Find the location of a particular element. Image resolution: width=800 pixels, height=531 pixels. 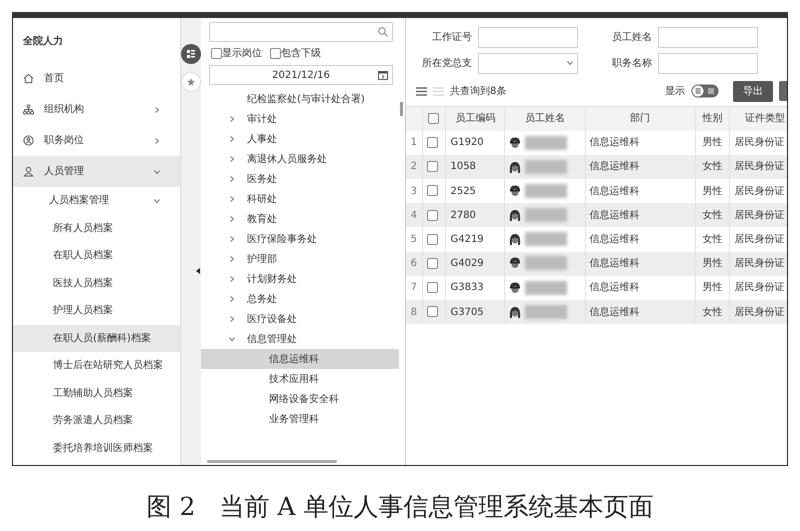

table-cell: 2780 is located at coordinates (475, 215).